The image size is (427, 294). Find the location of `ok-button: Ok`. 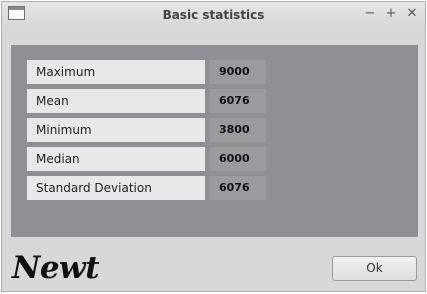

ok-button: Ok is located at coordinates (374, 268).